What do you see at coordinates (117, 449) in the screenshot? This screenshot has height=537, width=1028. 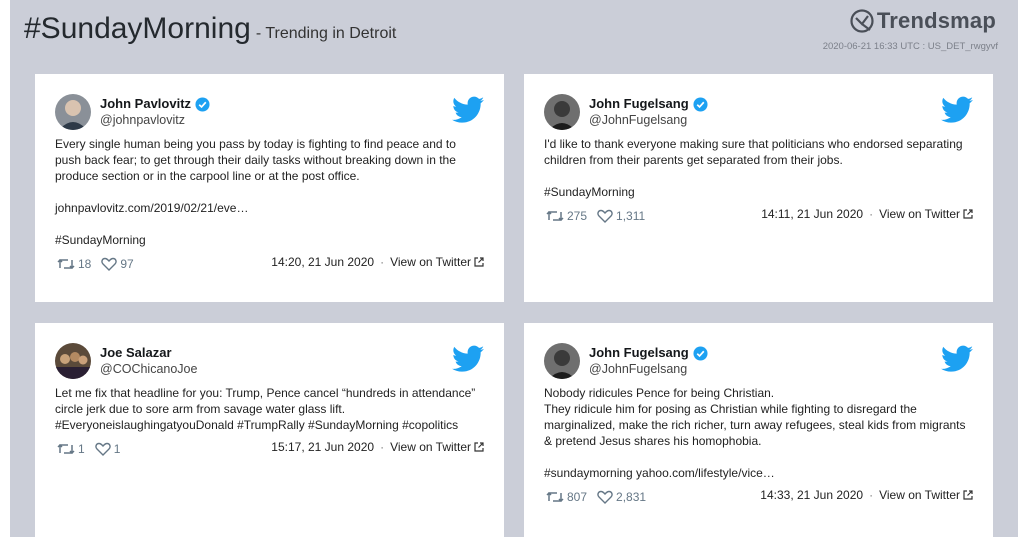 I see `like-count: 1` at bounding box center [117, 449].